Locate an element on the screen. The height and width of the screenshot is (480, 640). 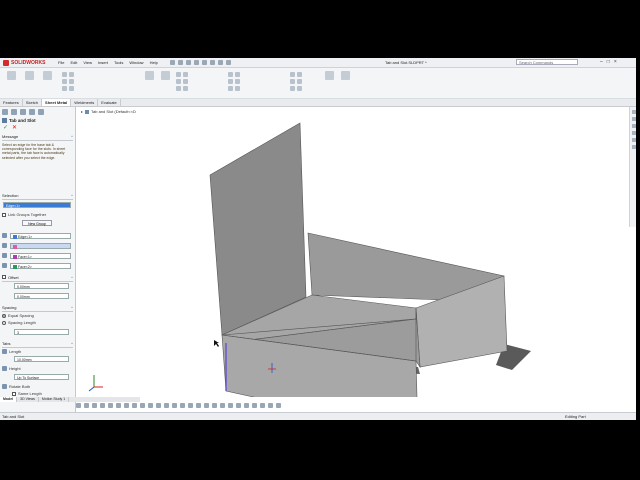
display-style-icon is located at coordinates (118, 405).